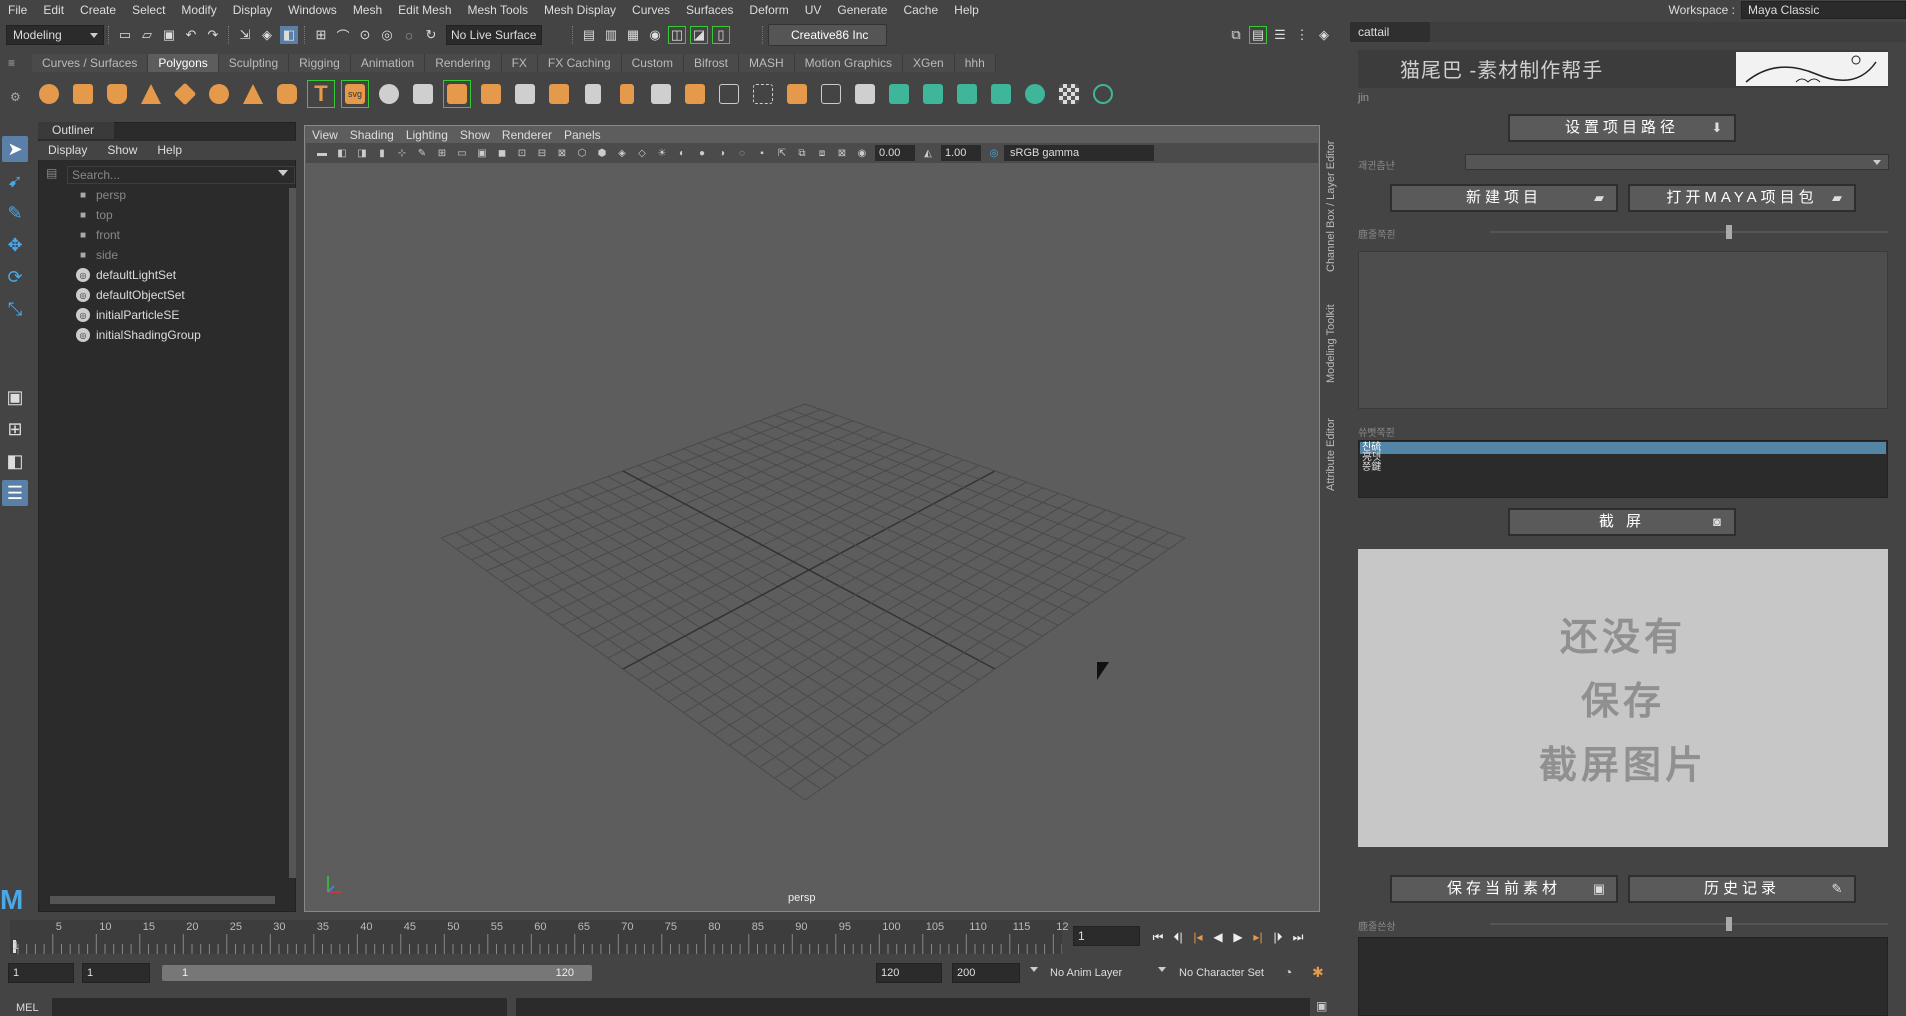  Describe the element at coordinates (1198, 937) in the screenshot. I see `step-back-frame-icon: |◂` at that location.